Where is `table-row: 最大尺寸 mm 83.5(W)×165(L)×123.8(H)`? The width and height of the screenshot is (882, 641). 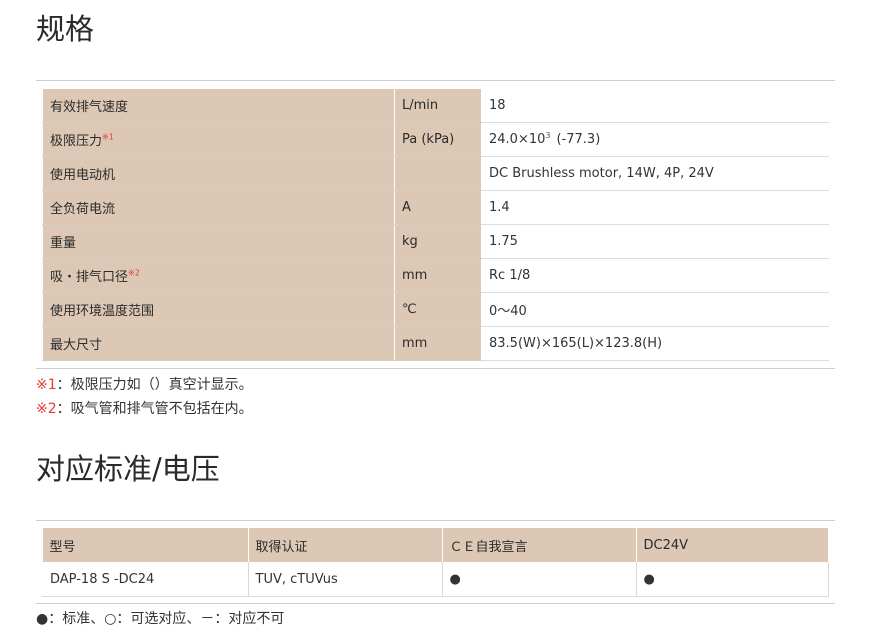 table-row: 最大尺寸 mm 83.5(W)×165(L)×123.8(H) is located at coordinates (435, 343).